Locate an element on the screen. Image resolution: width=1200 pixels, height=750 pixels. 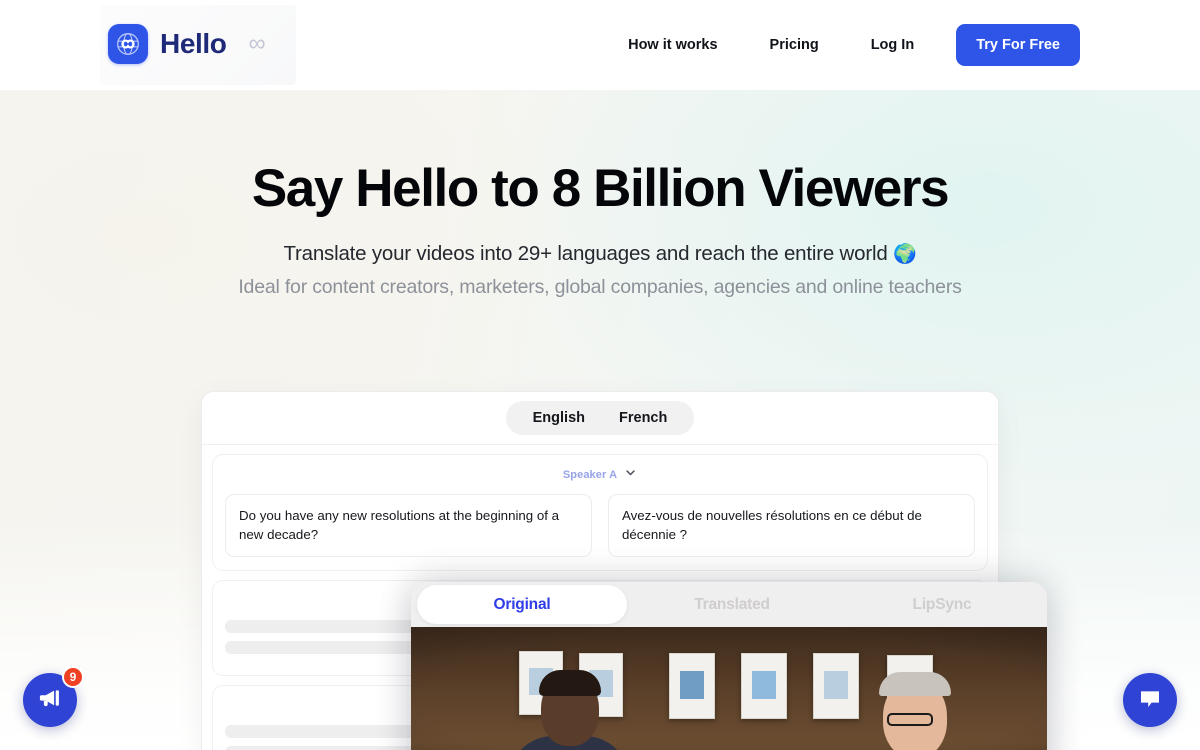
brand-logo: Hello ∞ is located at coordinates (187, 44).